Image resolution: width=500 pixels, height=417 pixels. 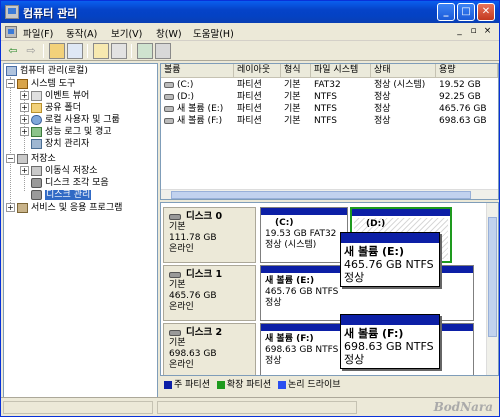 I want to click on disk-0-label: 디스크 0 기본 111.78 GB 온라인, so click(x=209, y=235).